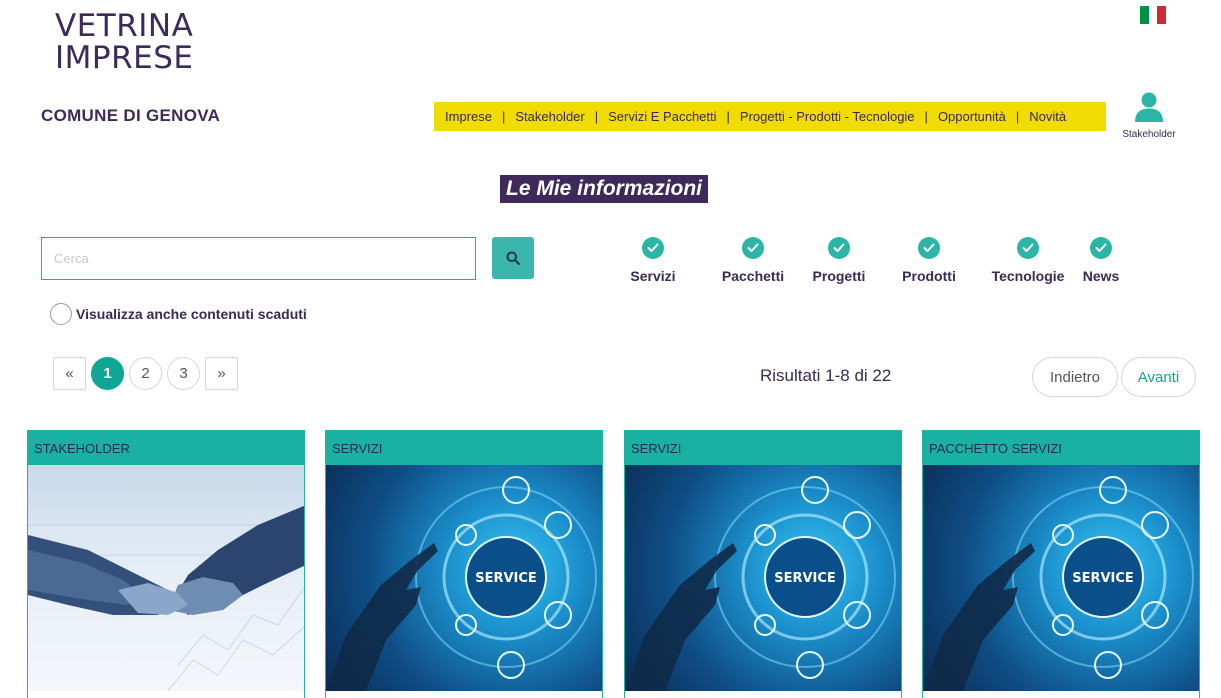  I want to click on filter-label: Pacchetti, so click(753, 276).